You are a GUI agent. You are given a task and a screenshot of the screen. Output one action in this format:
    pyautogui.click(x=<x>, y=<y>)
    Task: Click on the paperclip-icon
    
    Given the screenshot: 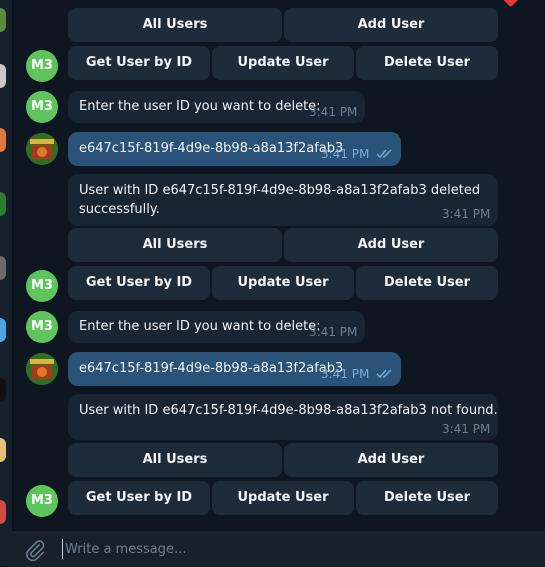 What is the action you would take?
    pyautogui.click(x=35, y=550)
    